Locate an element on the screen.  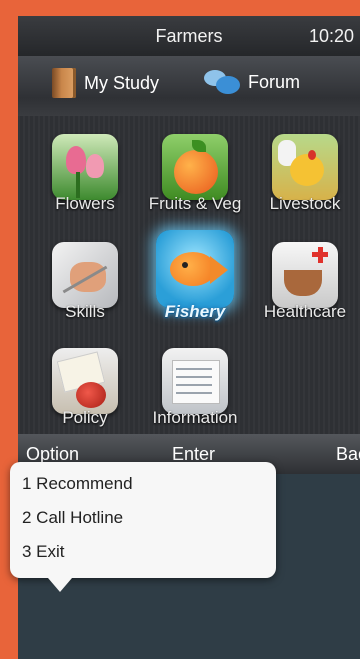
book-icon is located at coordinates (64, 83).